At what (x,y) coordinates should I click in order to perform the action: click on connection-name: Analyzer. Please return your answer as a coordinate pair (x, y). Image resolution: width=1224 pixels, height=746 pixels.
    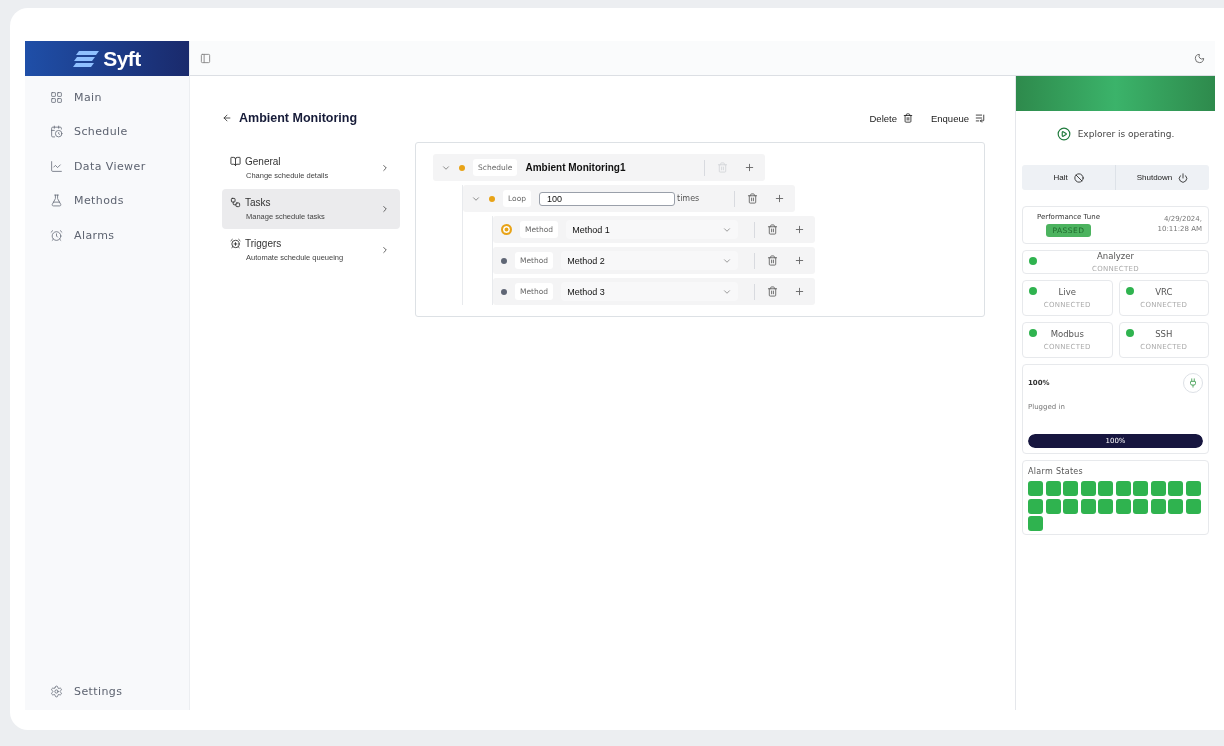
    Looking at the image, I should click on (1115, 256).